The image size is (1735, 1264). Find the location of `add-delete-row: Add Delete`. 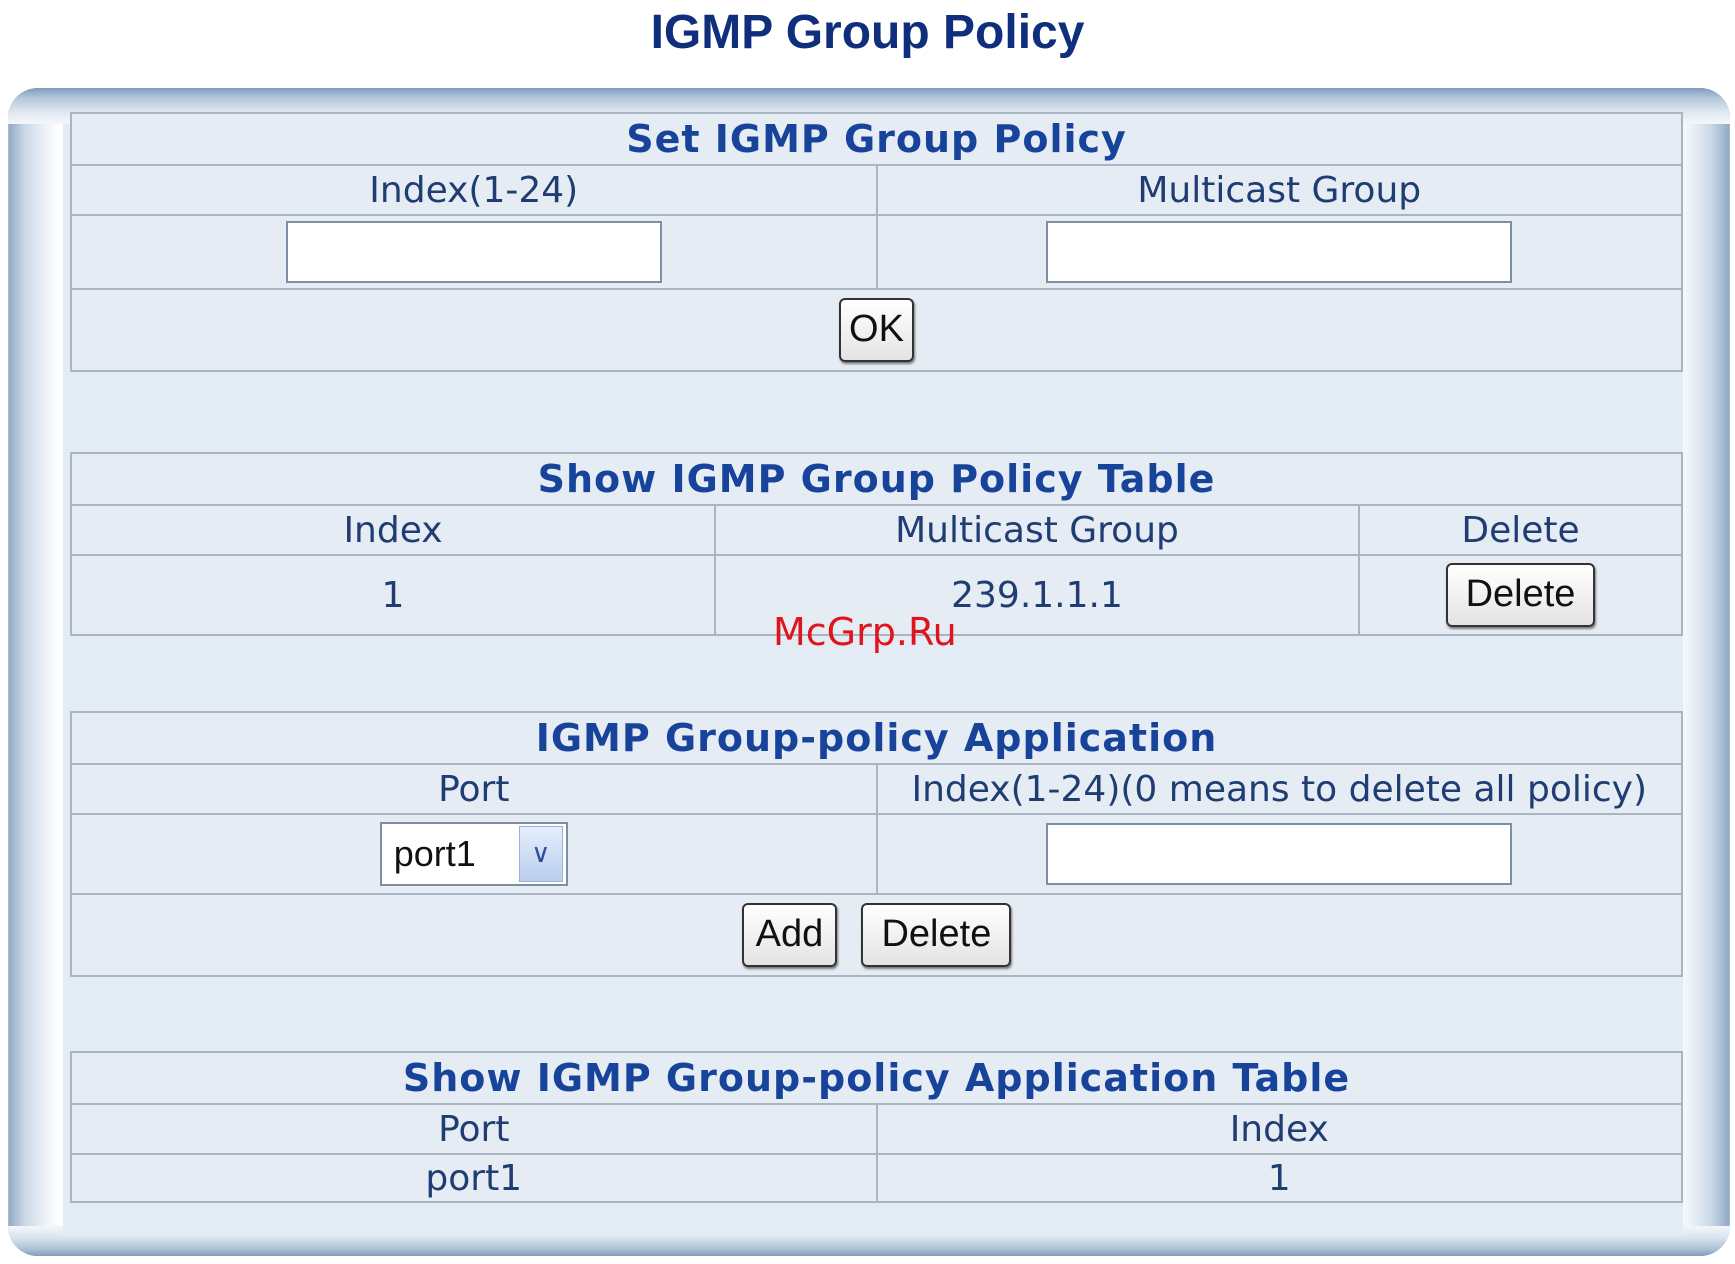

add-delete-row: Add Delete is located at coordinates (876, 935).